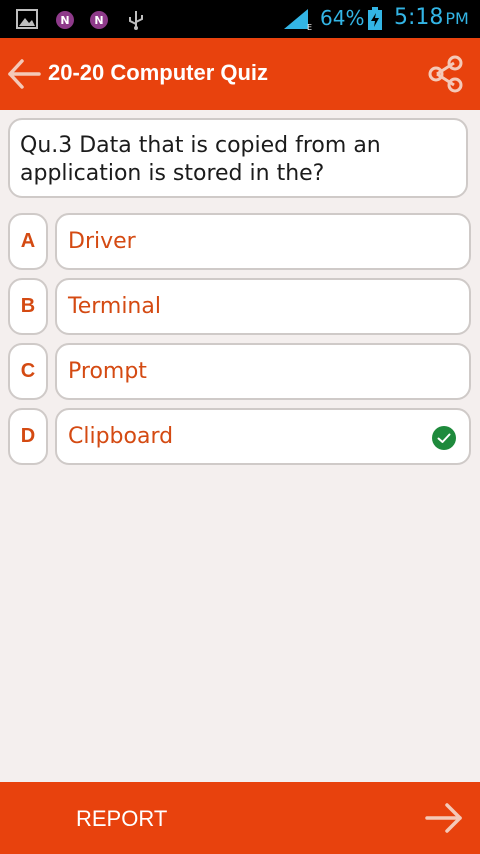  I want to click on status-bar: N N E 64% 5:18 PM, so click(240, 19).